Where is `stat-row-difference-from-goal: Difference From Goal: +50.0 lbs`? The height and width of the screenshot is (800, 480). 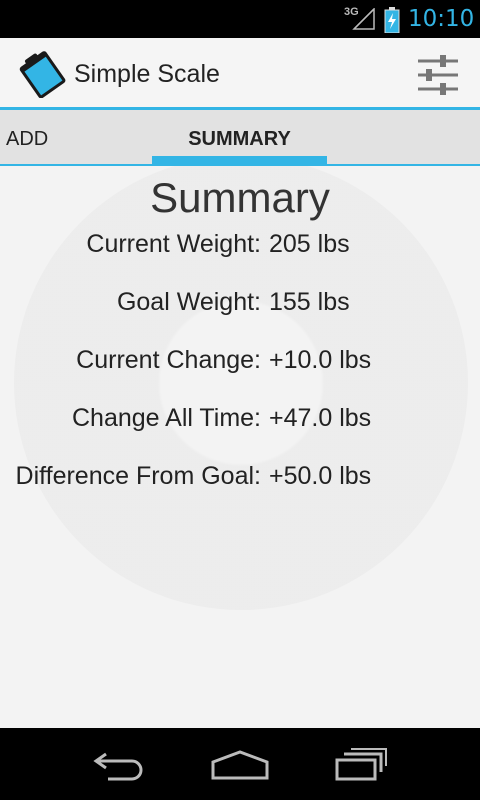
stat-row-difference-from-goal: Difference From Goal: +50.0 lbs is located at coordinates (240, 478).